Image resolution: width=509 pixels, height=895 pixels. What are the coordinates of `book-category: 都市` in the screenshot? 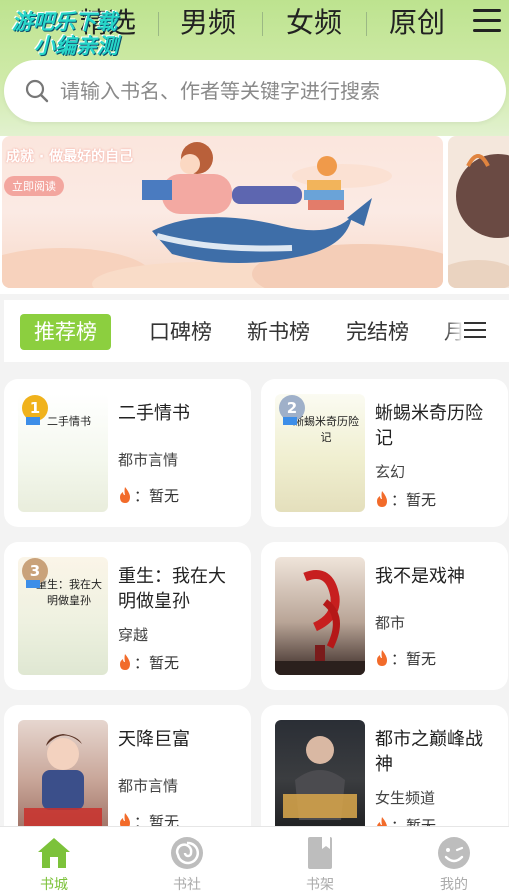 It's located at (390, 623).